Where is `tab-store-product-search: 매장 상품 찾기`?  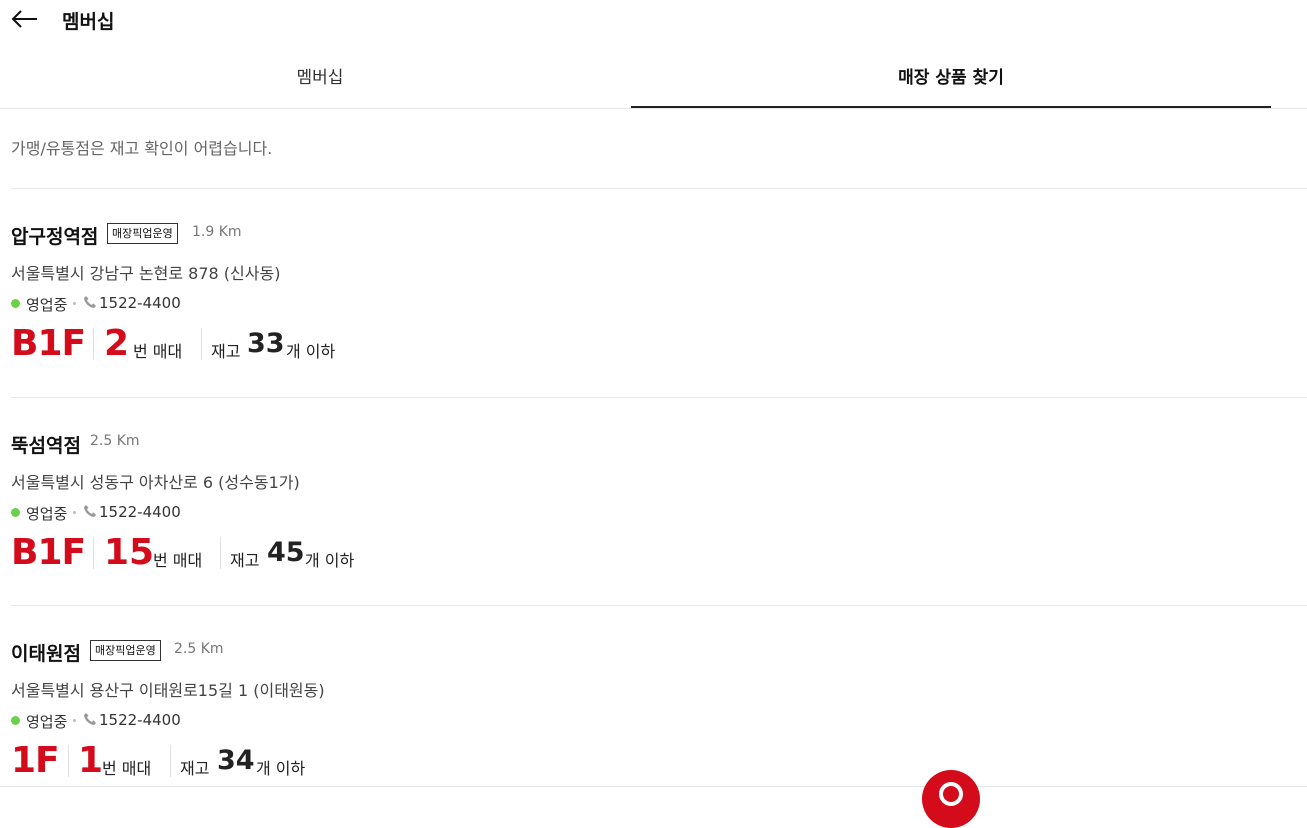 tab-store-product-search: 매장 상품 찾기 is located at coordinates (951, 79).